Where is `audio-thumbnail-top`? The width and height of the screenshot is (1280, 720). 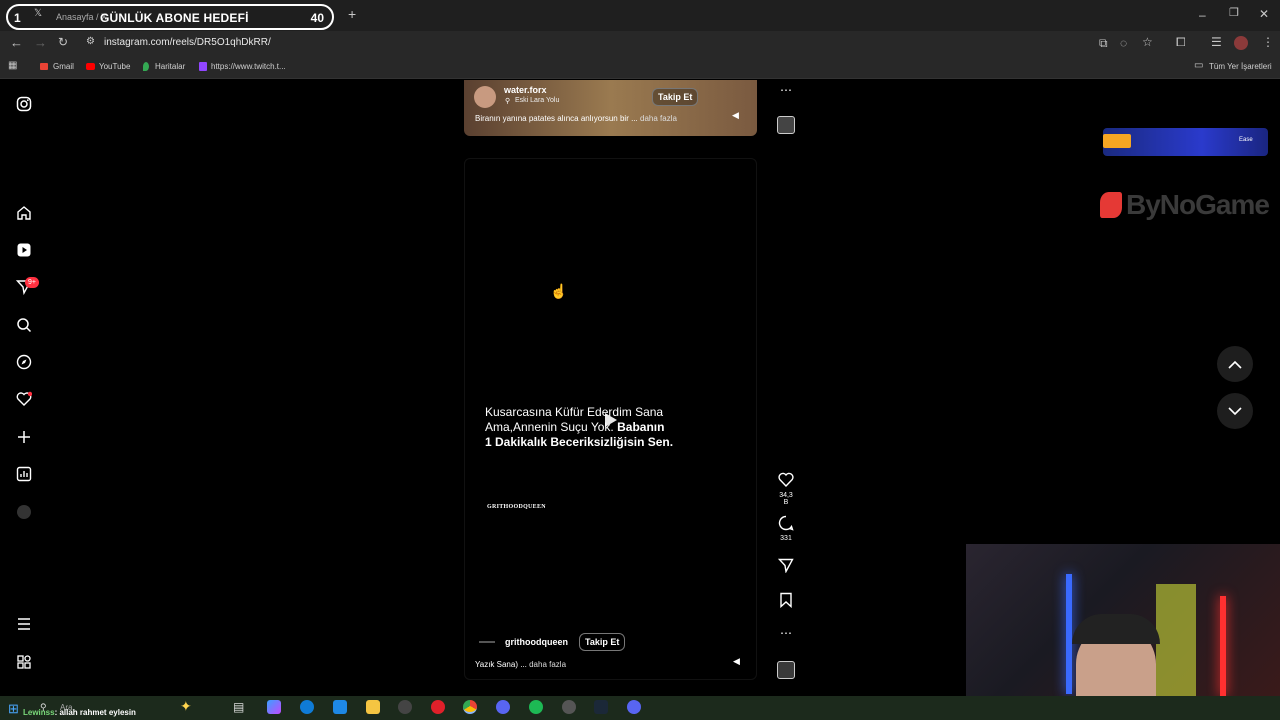 audio-thumbnail-top is located at coordinates (786, 125).